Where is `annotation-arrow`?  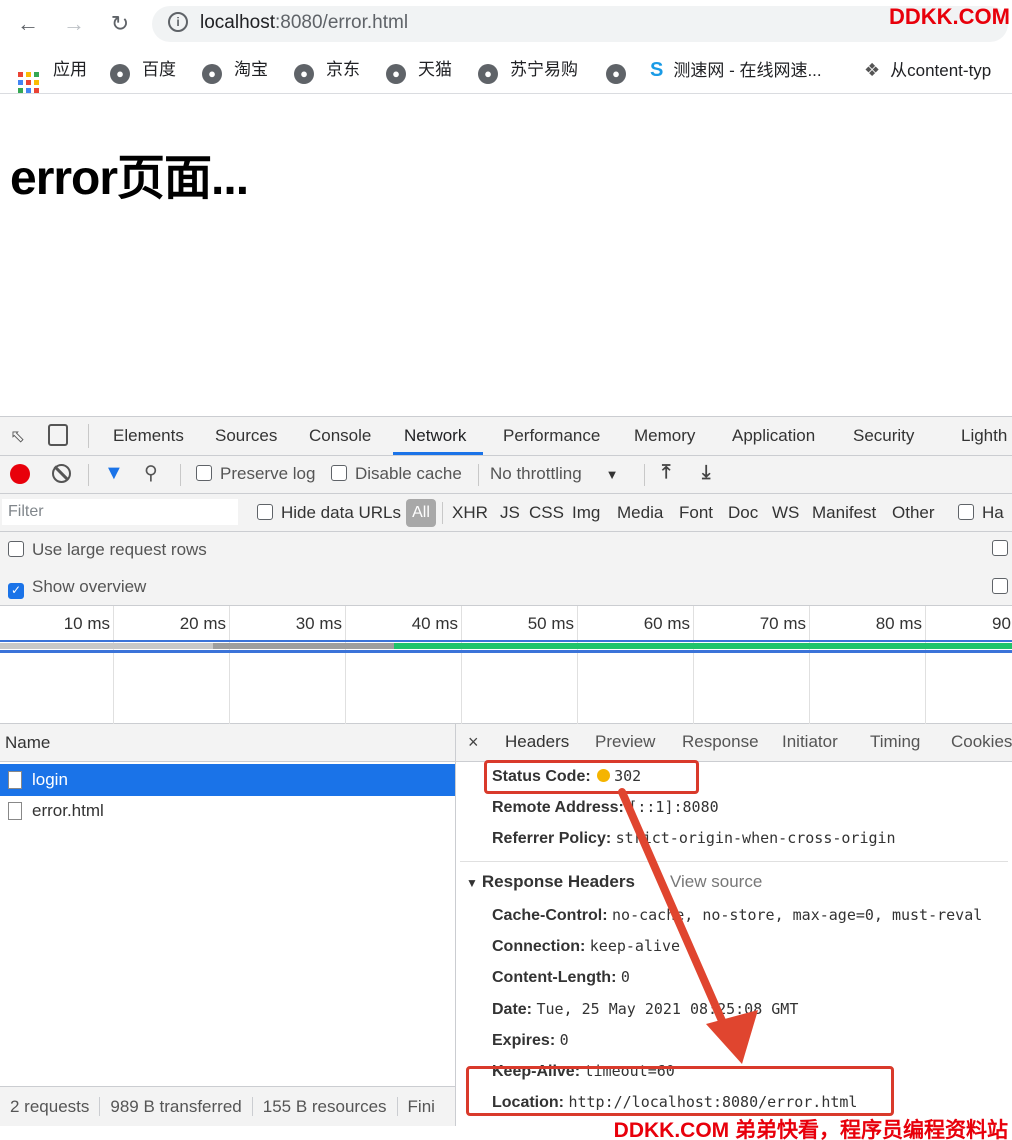
annotation-arrow is located at coordinates (688, 926).